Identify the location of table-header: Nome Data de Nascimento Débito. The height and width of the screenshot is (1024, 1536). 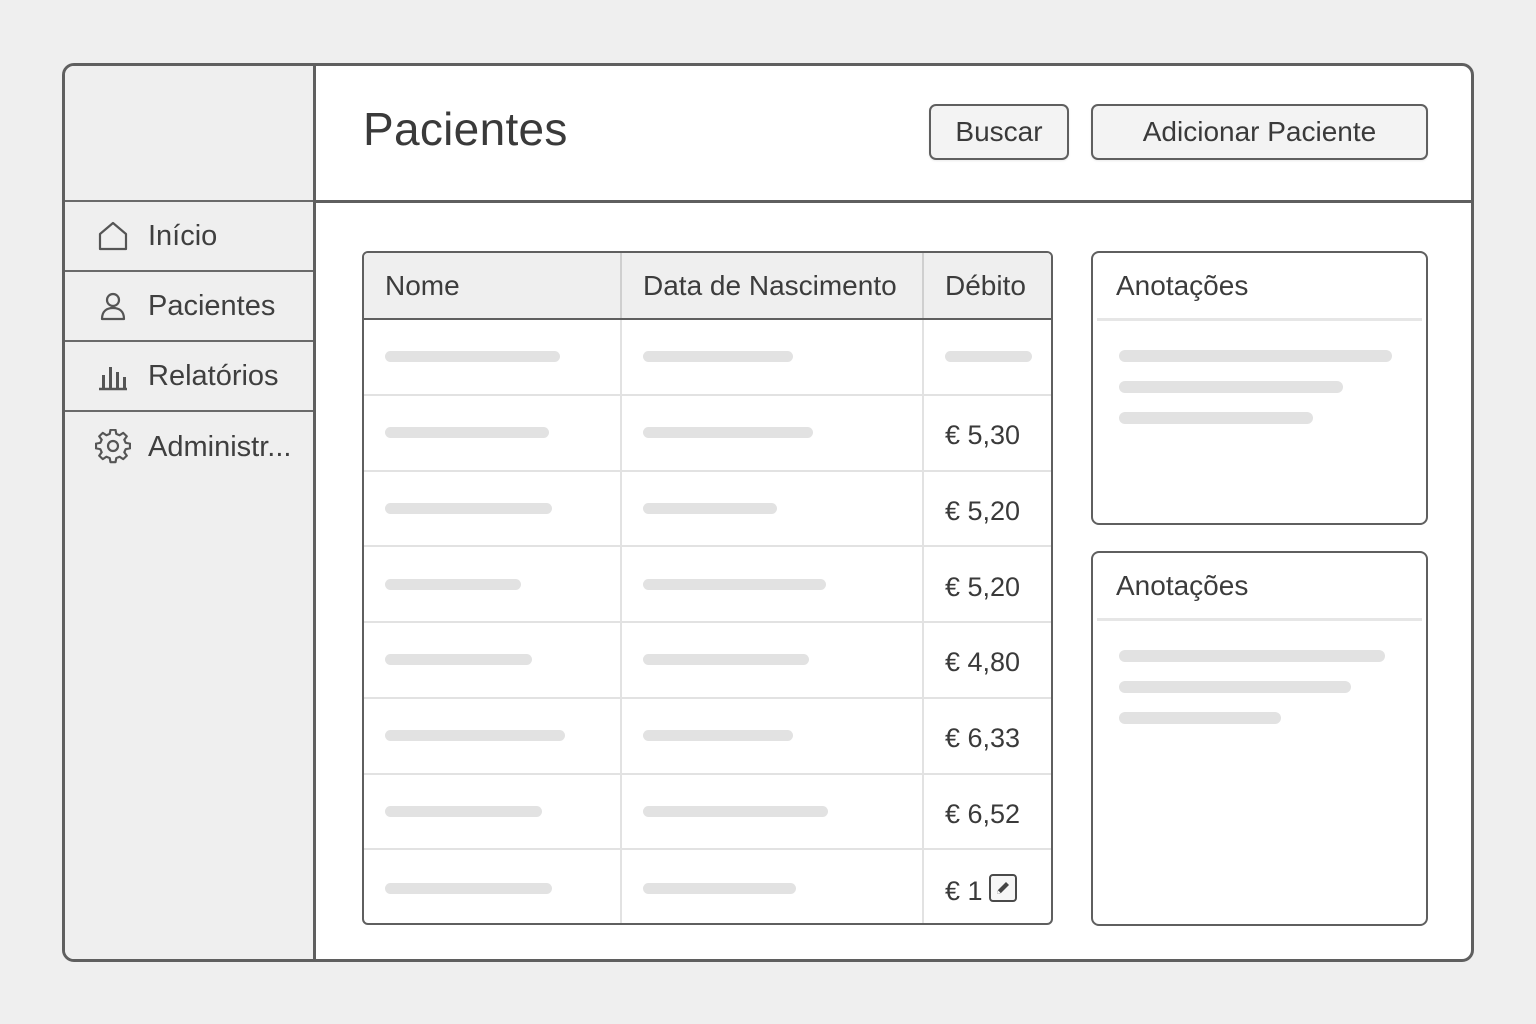
(707, 286).